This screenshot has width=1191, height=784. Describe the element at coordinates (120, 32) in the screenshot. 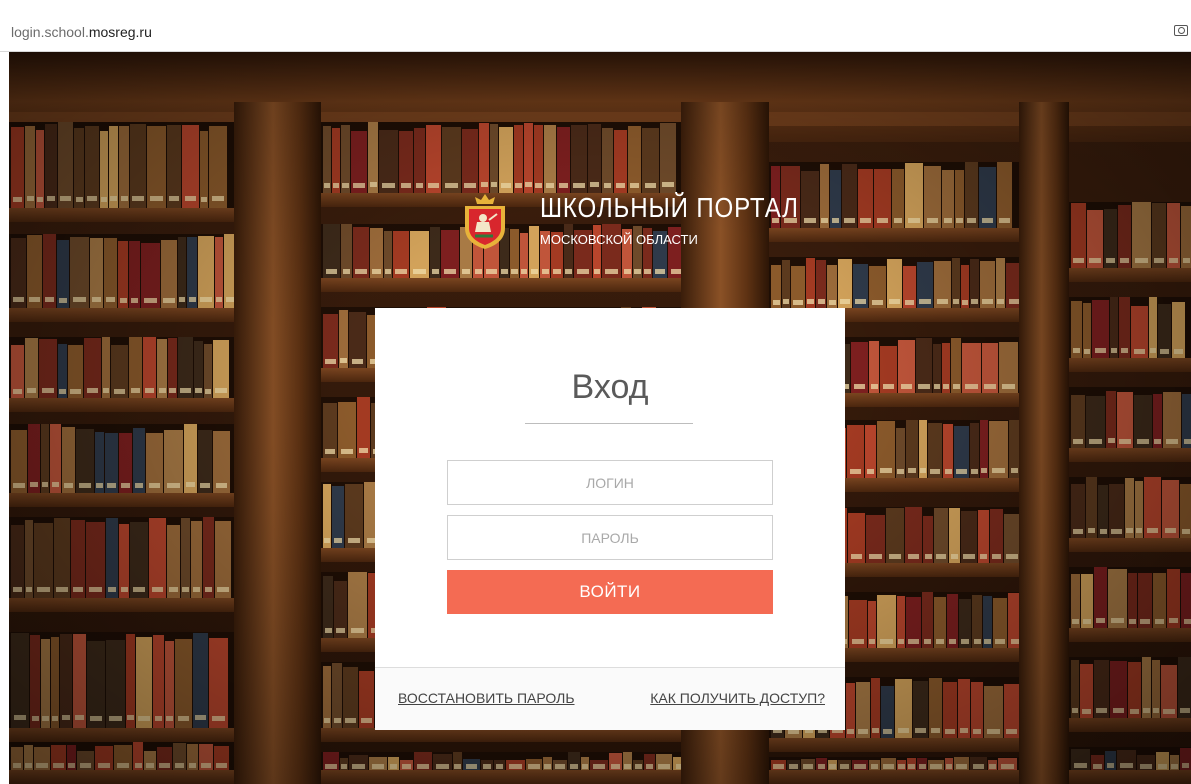

I see `url-domain: mosreg.ru` at that location.